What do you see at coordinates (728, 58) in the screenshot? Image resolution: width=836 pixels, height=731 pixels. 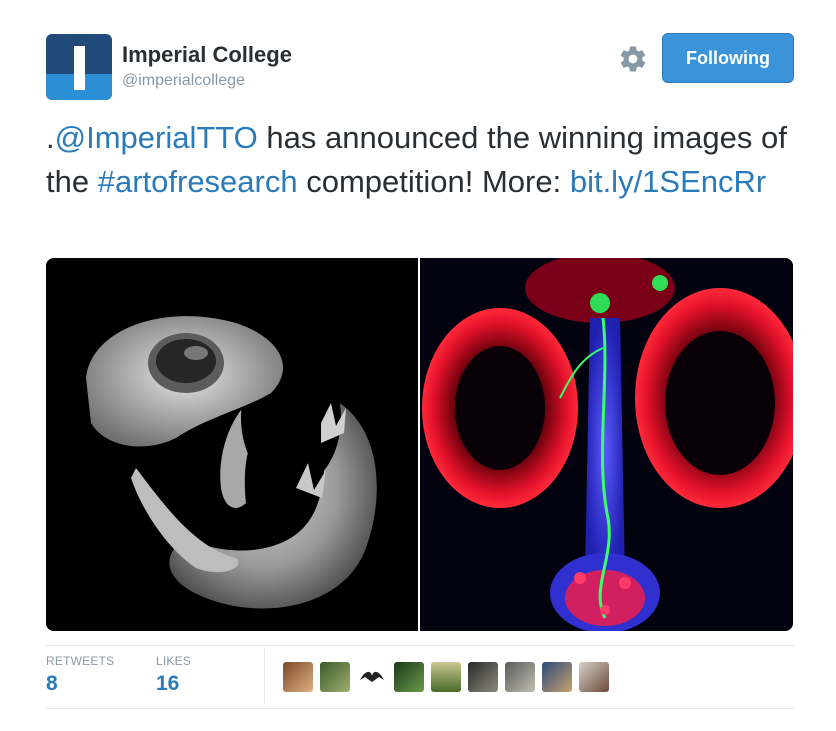 I see `following-button: Following` at bounding box center [728, 58].